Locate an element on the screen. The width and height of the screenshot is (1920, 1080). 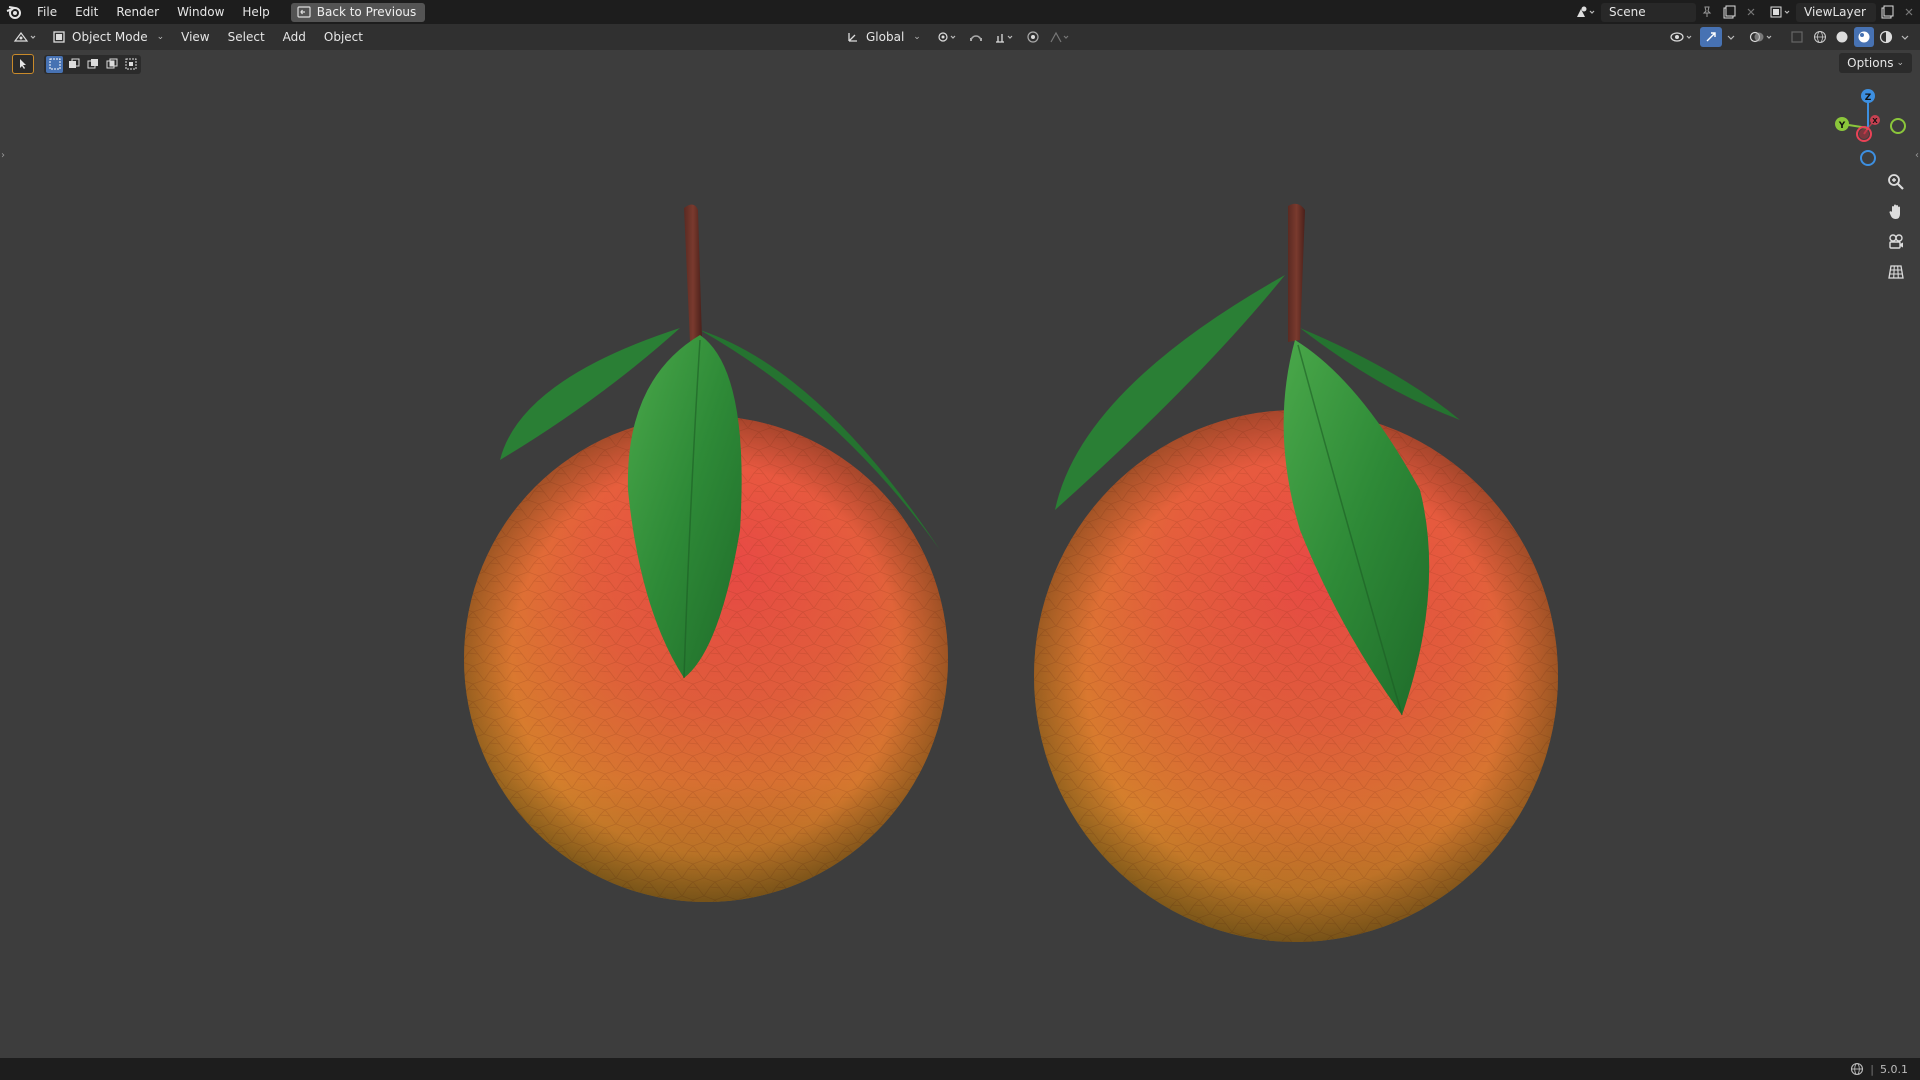
material-shading-icon is located at coordinates (1864, 37).